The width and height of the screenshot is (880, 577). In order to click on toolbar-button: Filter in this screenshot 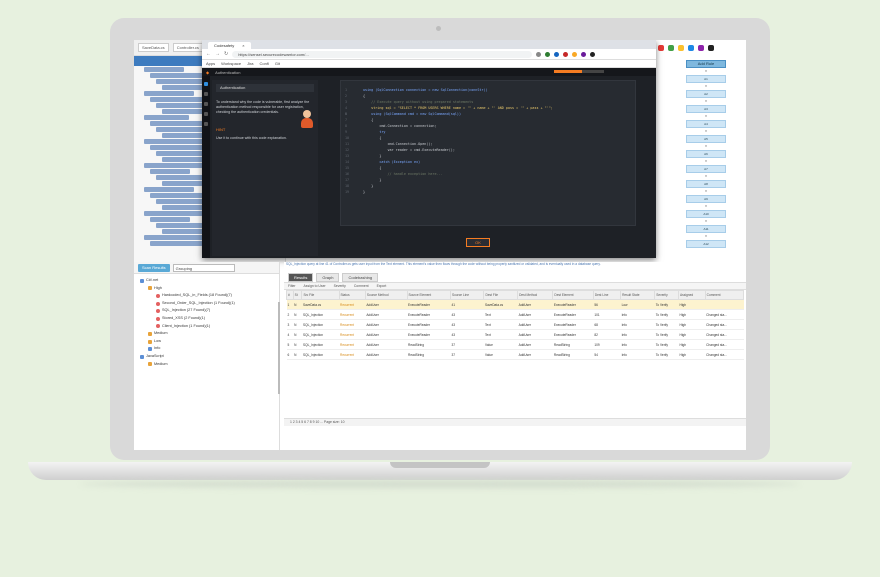, I will do `click(292, 286)`.